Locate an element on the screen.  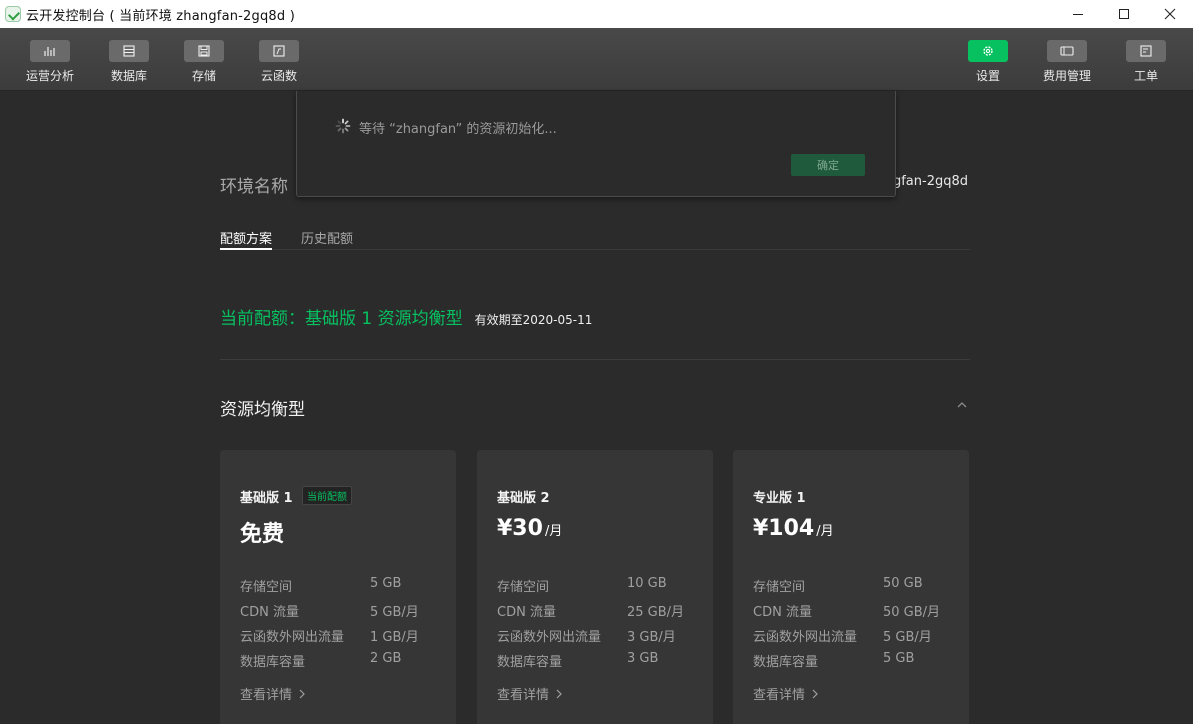
spec-row: CDN 流量 5 GB/月 is located at coordinates (340, 613).